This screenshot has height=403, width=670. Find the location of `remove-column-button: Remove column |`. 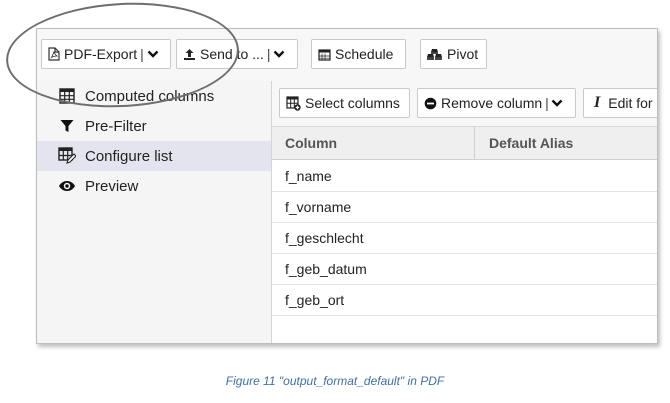

remove-column-button: Remove column | is located at coordinates (496, 103).